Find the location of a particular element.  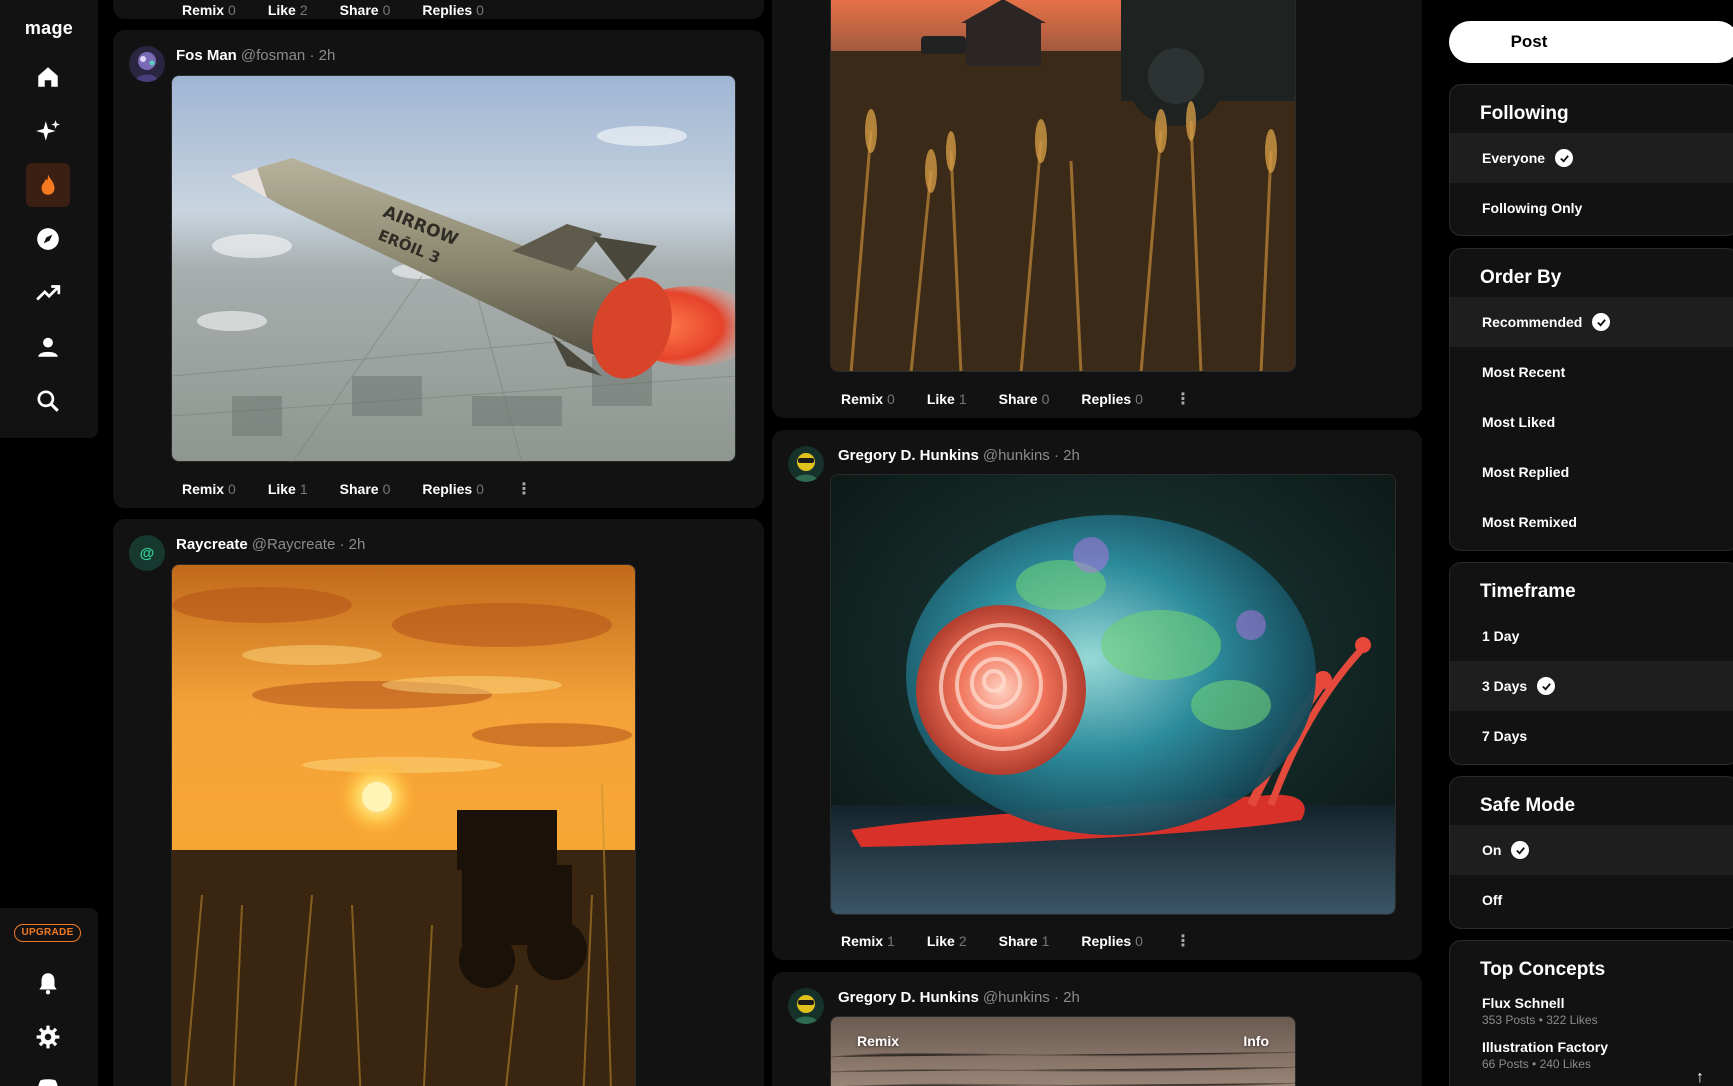

logo: mage is located at coordinates (49, 28).